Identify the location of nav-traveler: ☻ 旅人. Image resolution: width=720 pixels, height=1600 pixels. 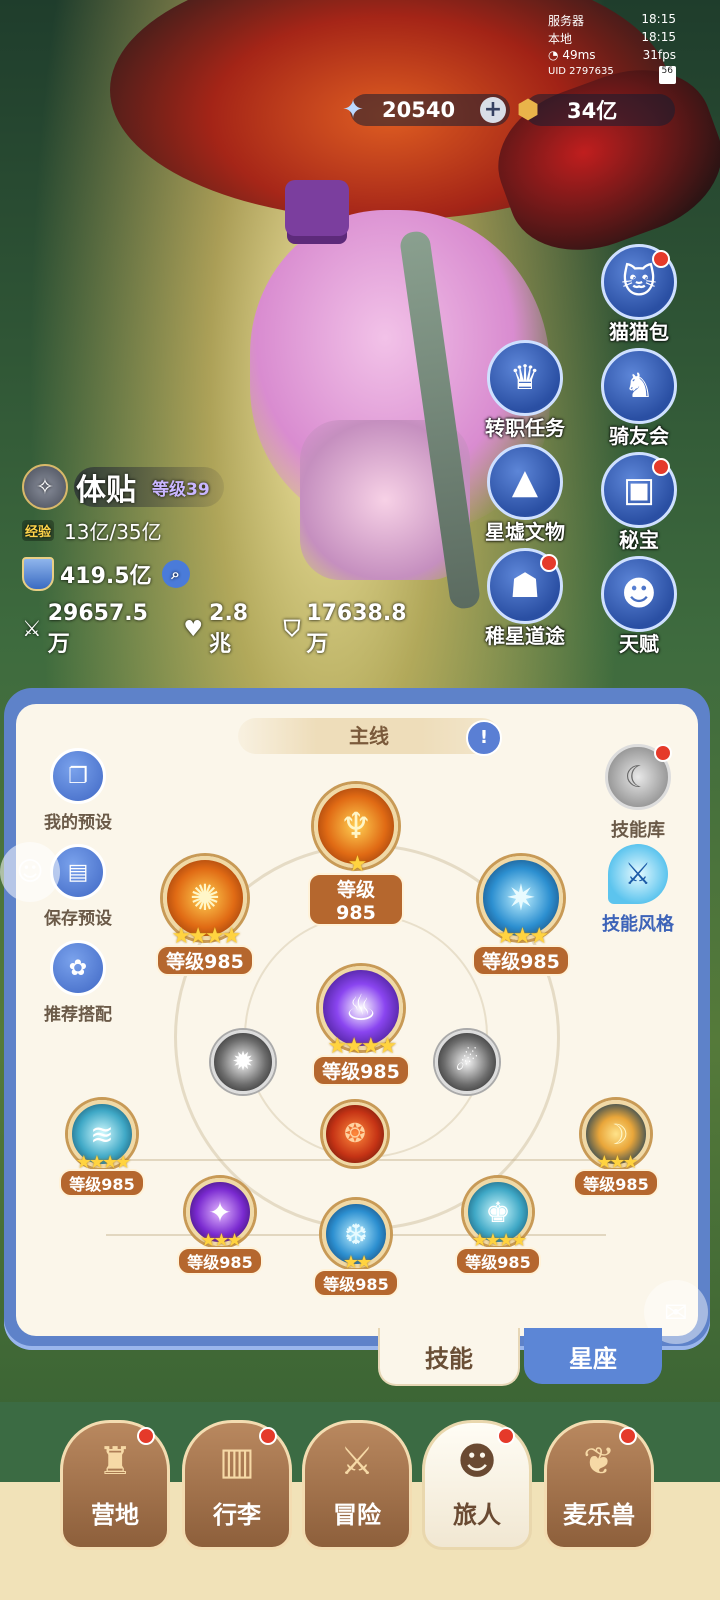
(477, 1485).